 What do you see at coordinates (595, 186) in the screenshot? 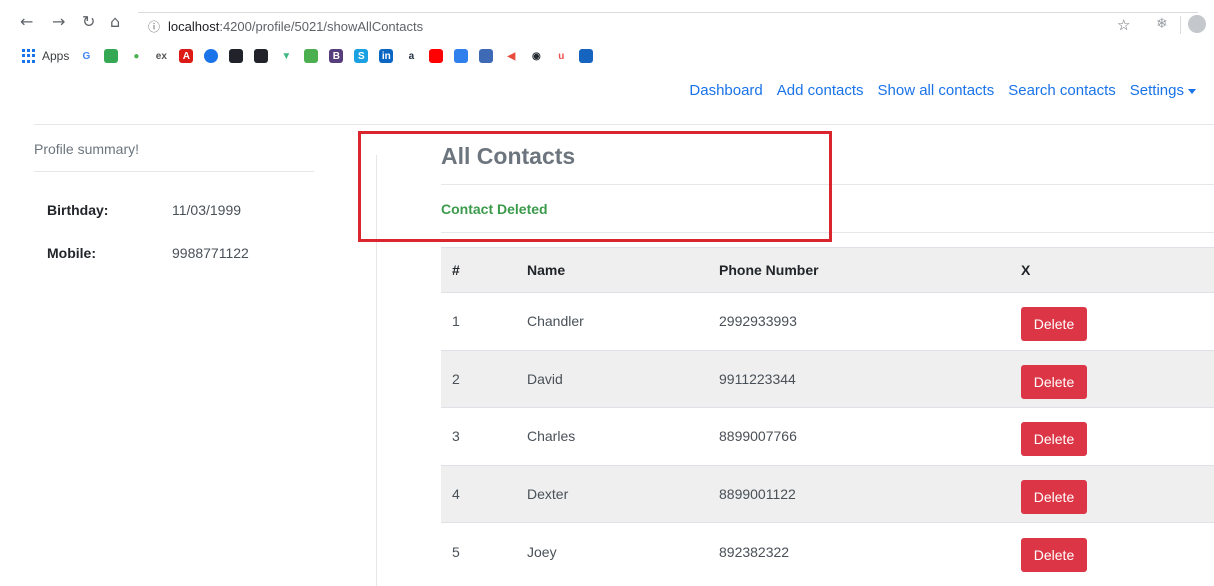
I see `highlight-annotation-box` at bounding box center [595, 186].